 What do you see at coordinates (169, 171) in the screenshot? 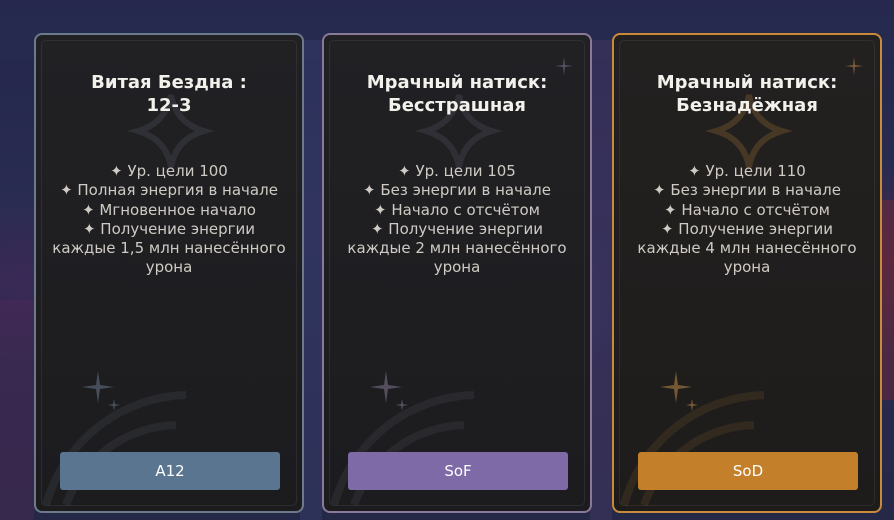
I see `rule-target-level: ✦ Ур. цели 100` at bounding box center [169, 171].